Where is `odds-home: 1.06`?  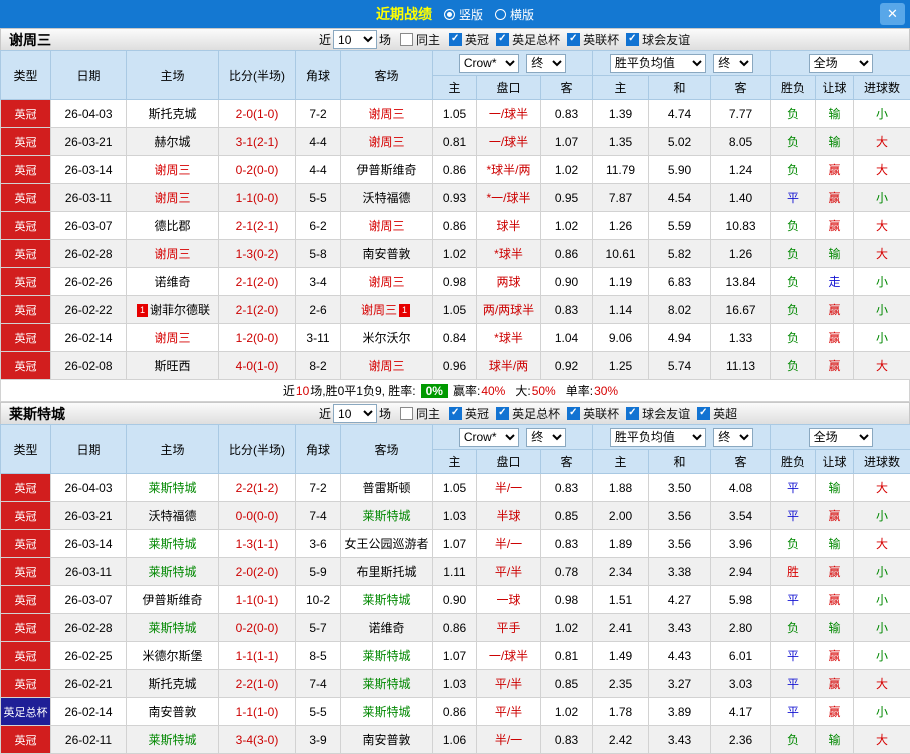
odds-home: 1.06 is located at coordinates (455, 740).